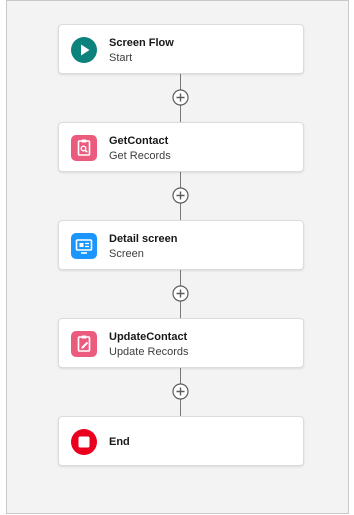  I want to click on node-title: End, so click(119, 442).